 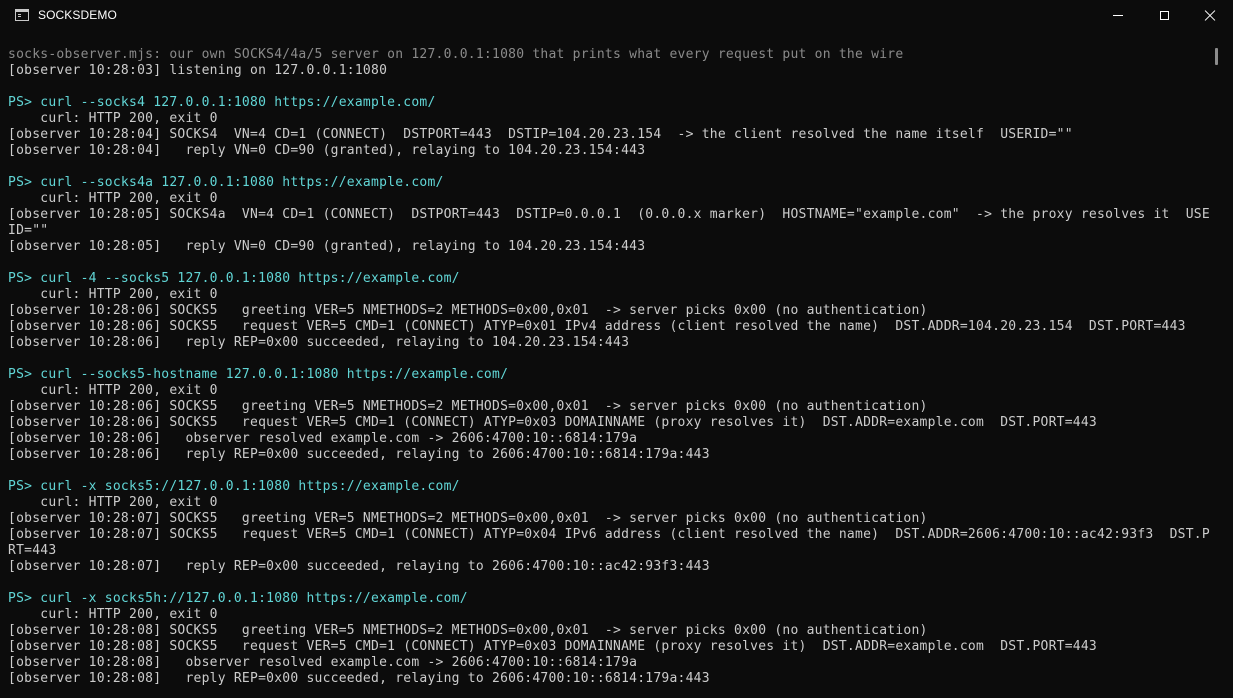 What do you see at coordinates (32, 550) in the screenshot?
I see `output-line: RT=443` at bounding box center [32, 550].